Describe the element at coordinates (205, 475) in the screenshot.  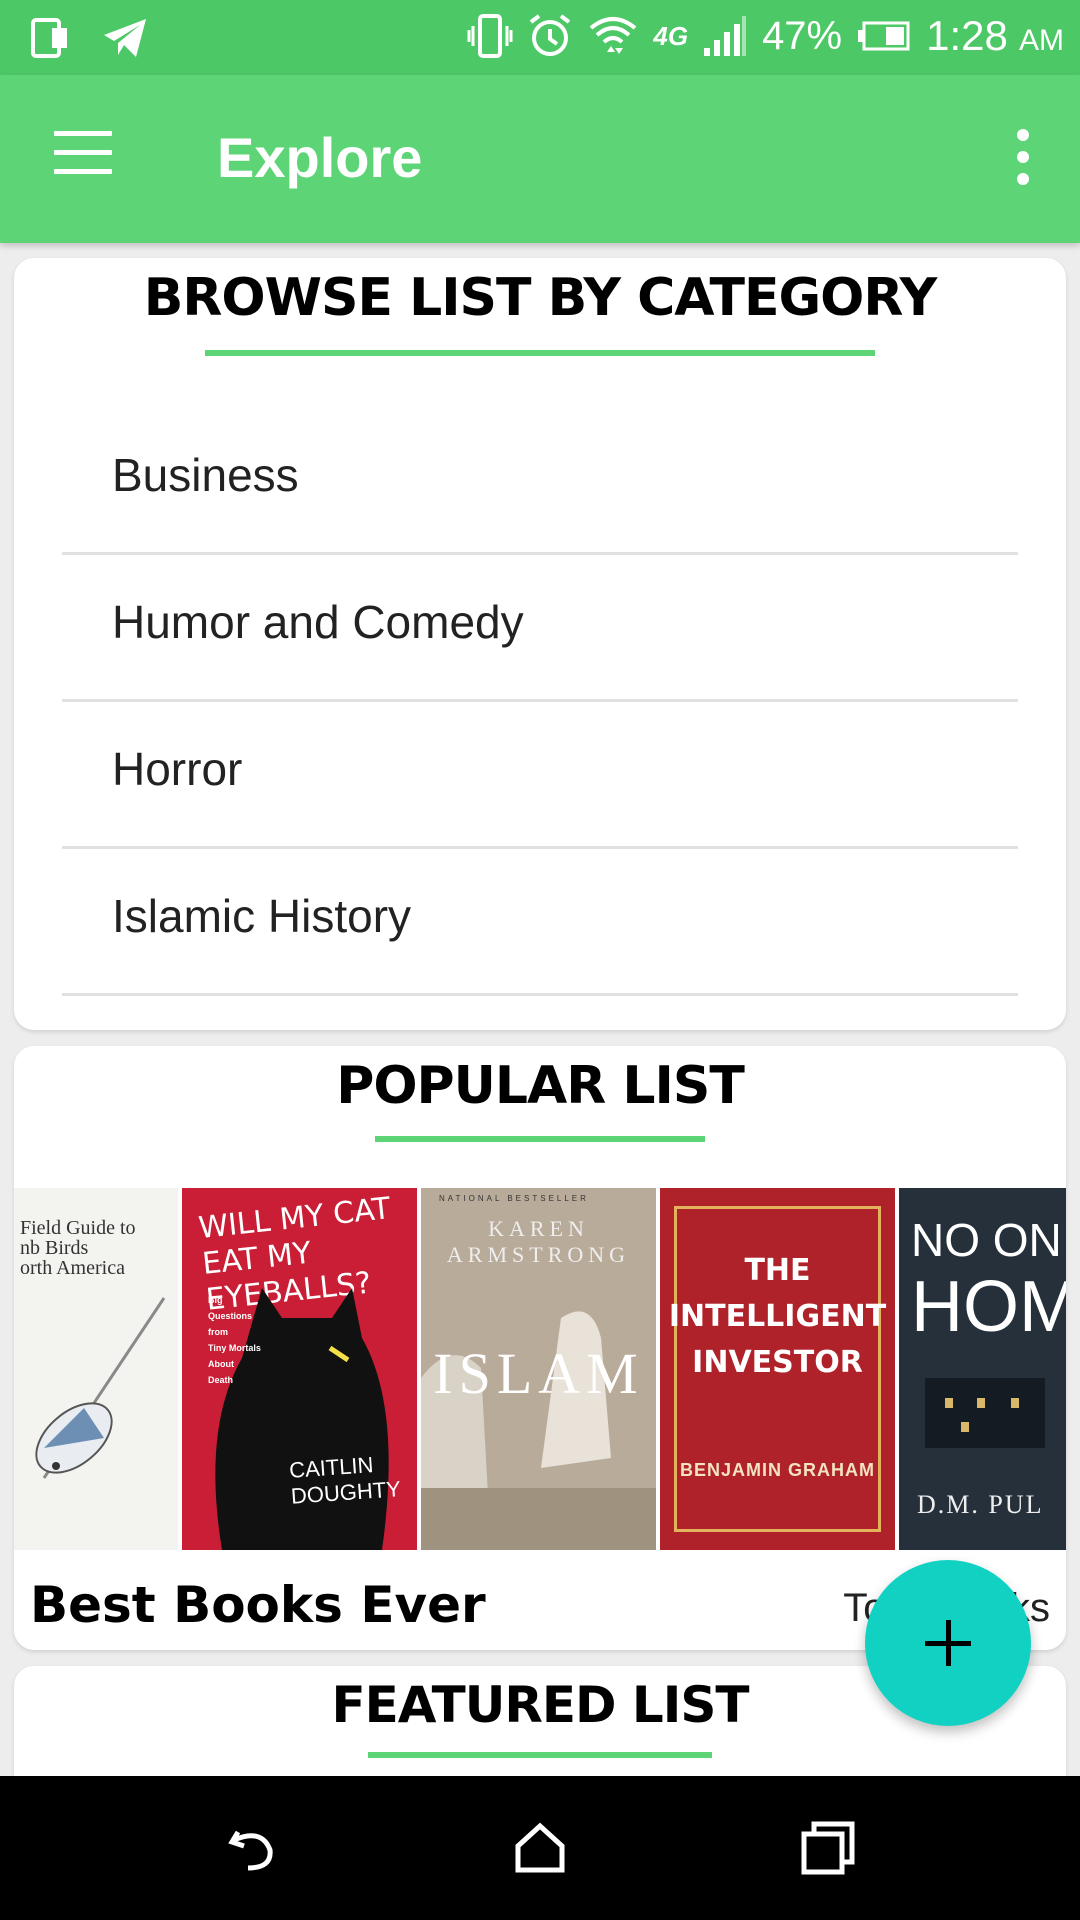
I see `category-label: Business` at that location.